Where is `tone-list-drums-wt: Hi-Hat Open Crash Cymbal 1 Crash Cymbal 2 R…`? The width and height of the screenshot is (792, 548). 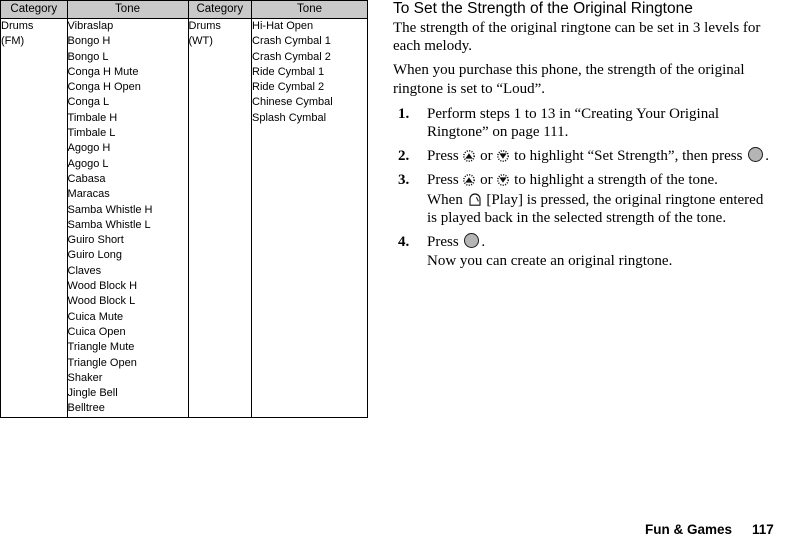
tone-list-drums-wt: Hi-Hat Open Crash Cymbal 1 Crash Cymbal 2 R… is located at coordinates (309, 72).